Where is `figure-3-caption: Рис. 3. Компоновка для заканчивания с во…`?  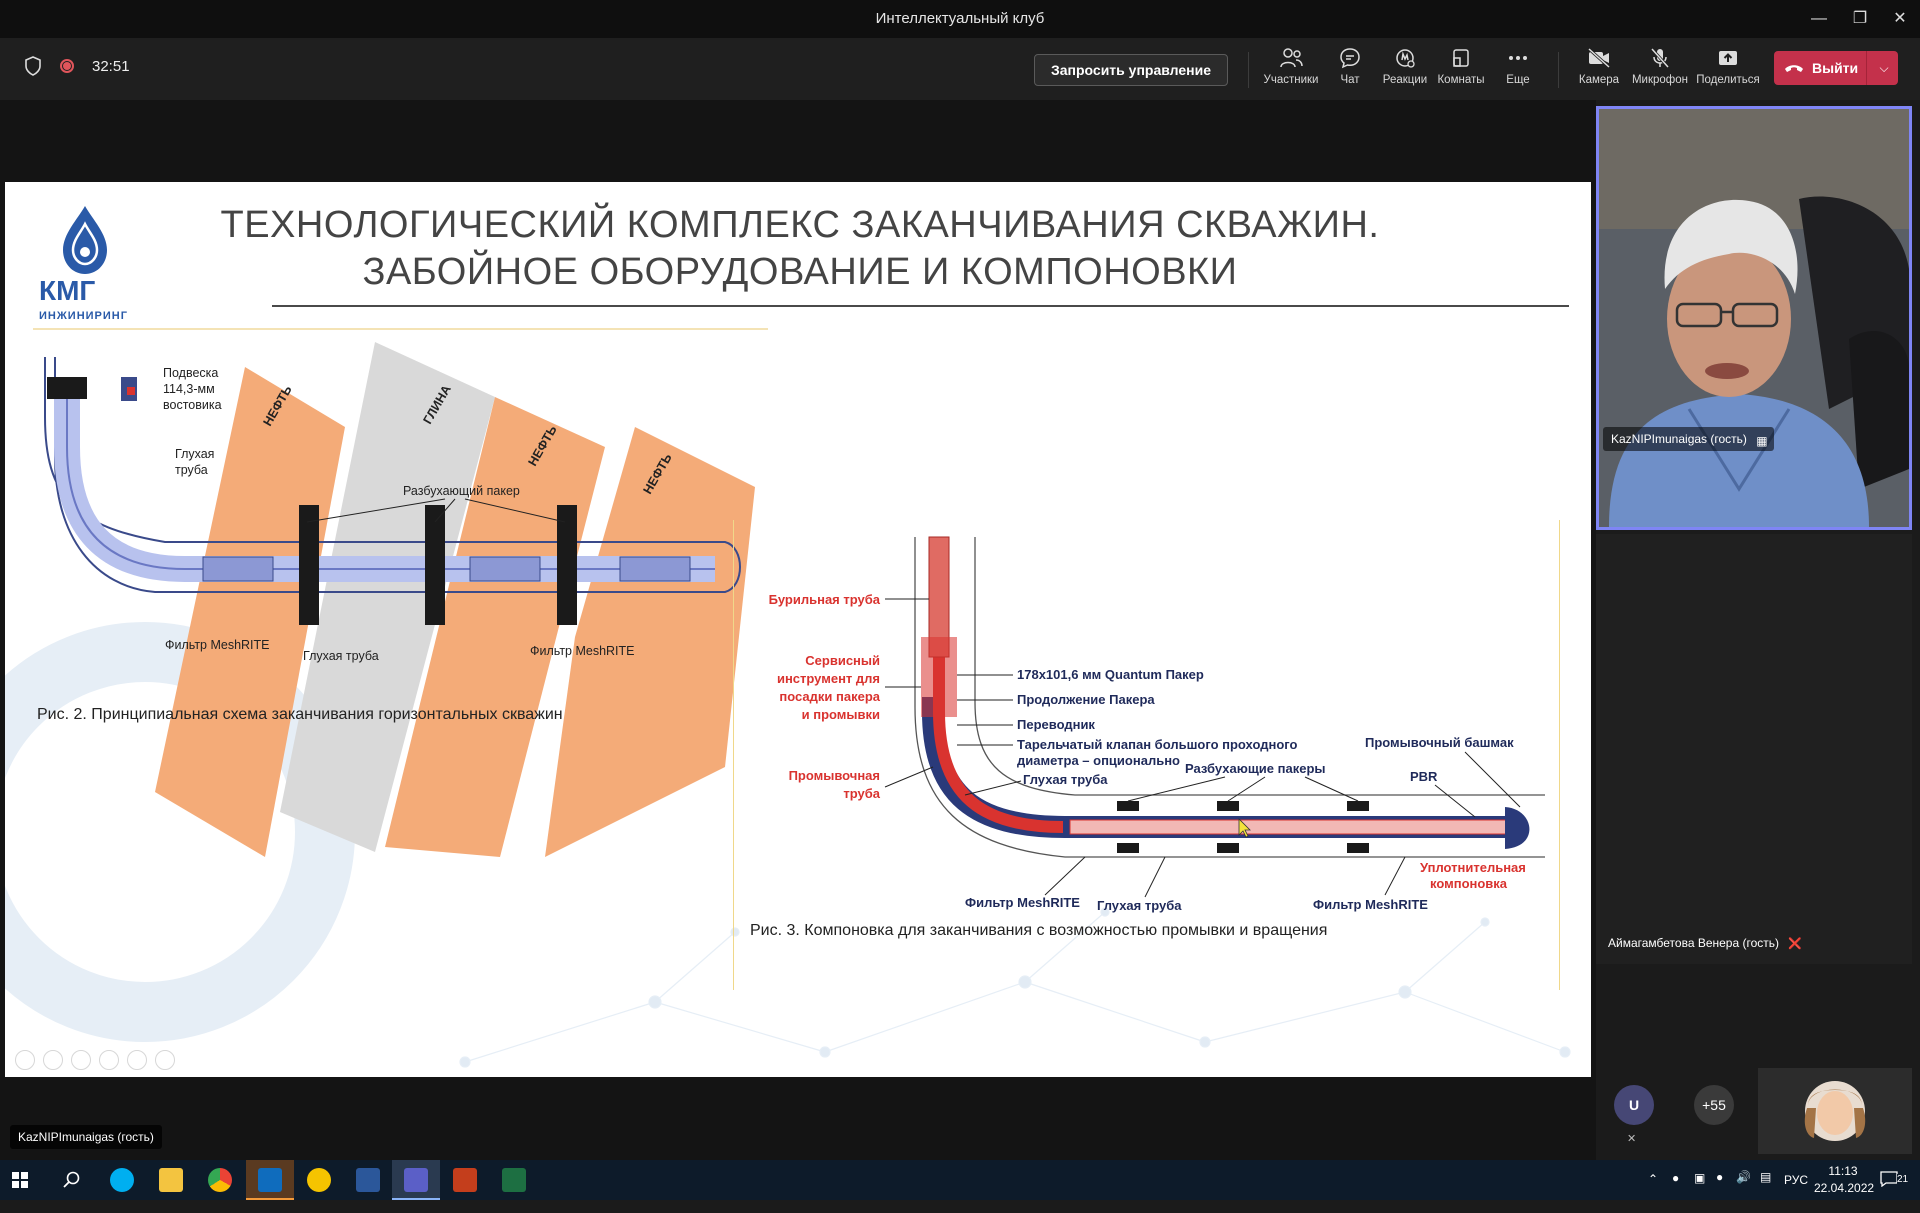 figure-3-caption: Рис. 3. Компоновка для заканчивания с во… is located at coordinates (1039, 930).